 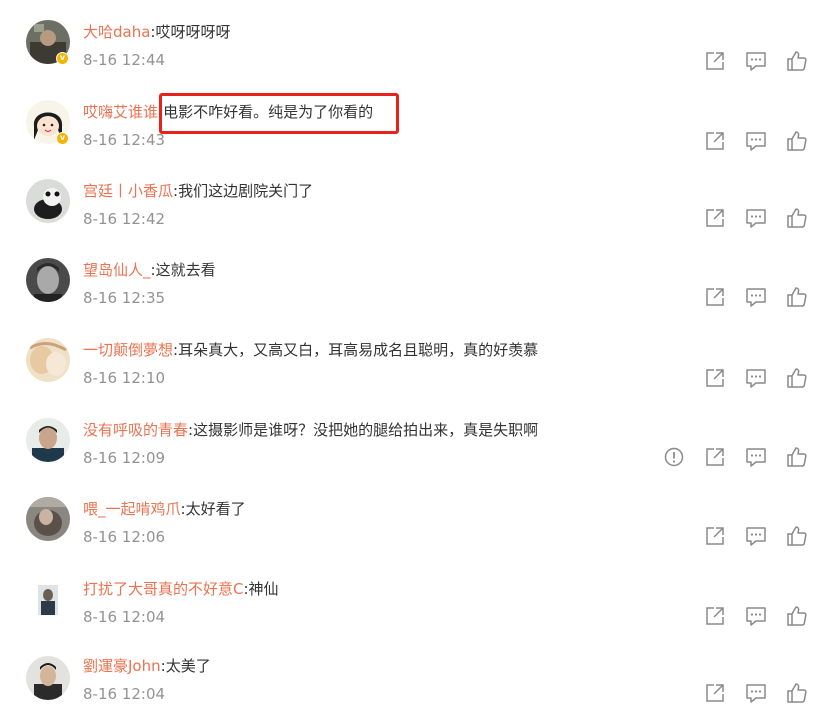 I want to click on comment-item: 打扰了大哥真的不好意C:神仙 8-16 12:04, so click(x=414, y=597).